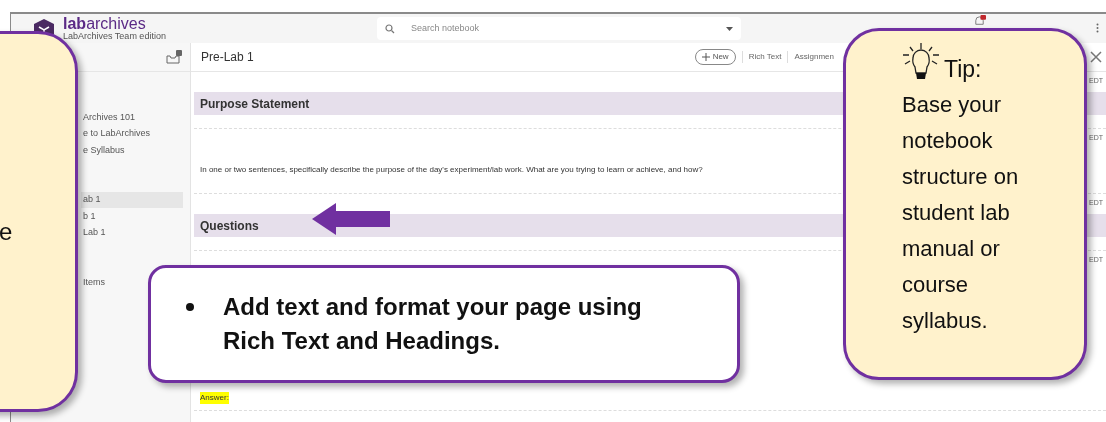 Image resolution: width=1106 pixels, height=422 pixels. What do you see at coordinates (88, 216) in the screenshot?
I see `sidebar-item: b 1` at bounding box center [88, 216].